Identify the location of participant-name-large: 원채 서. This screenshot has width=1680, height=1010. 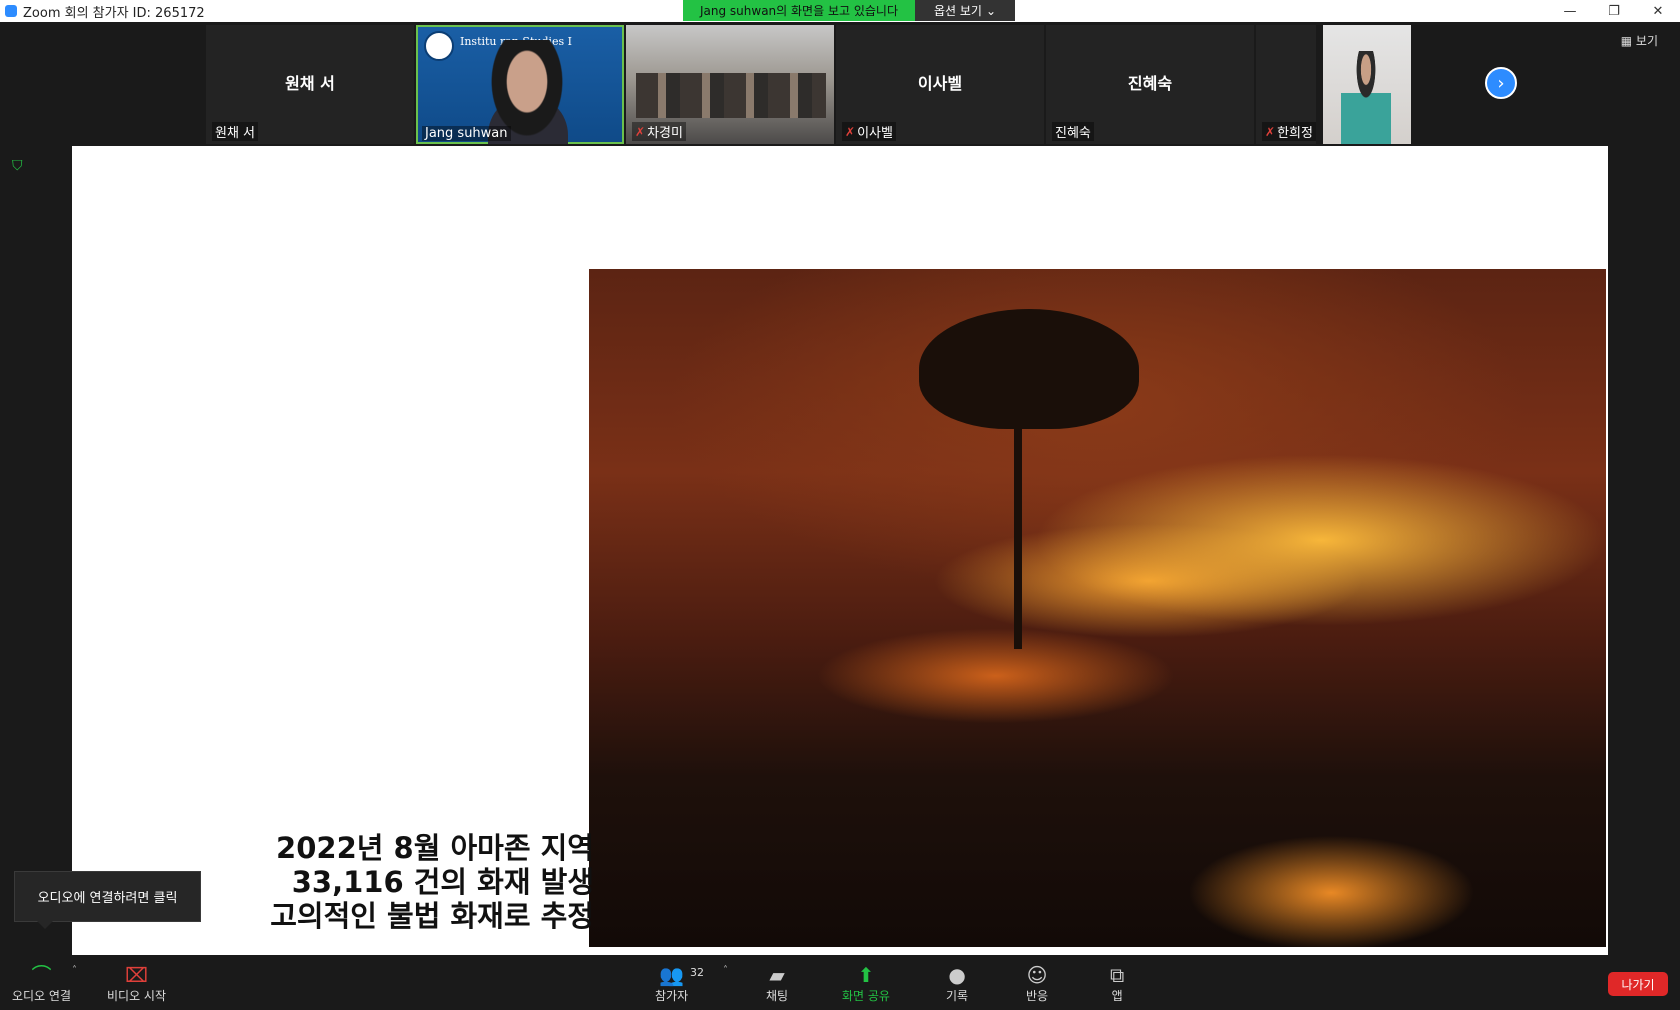
(310, 83).